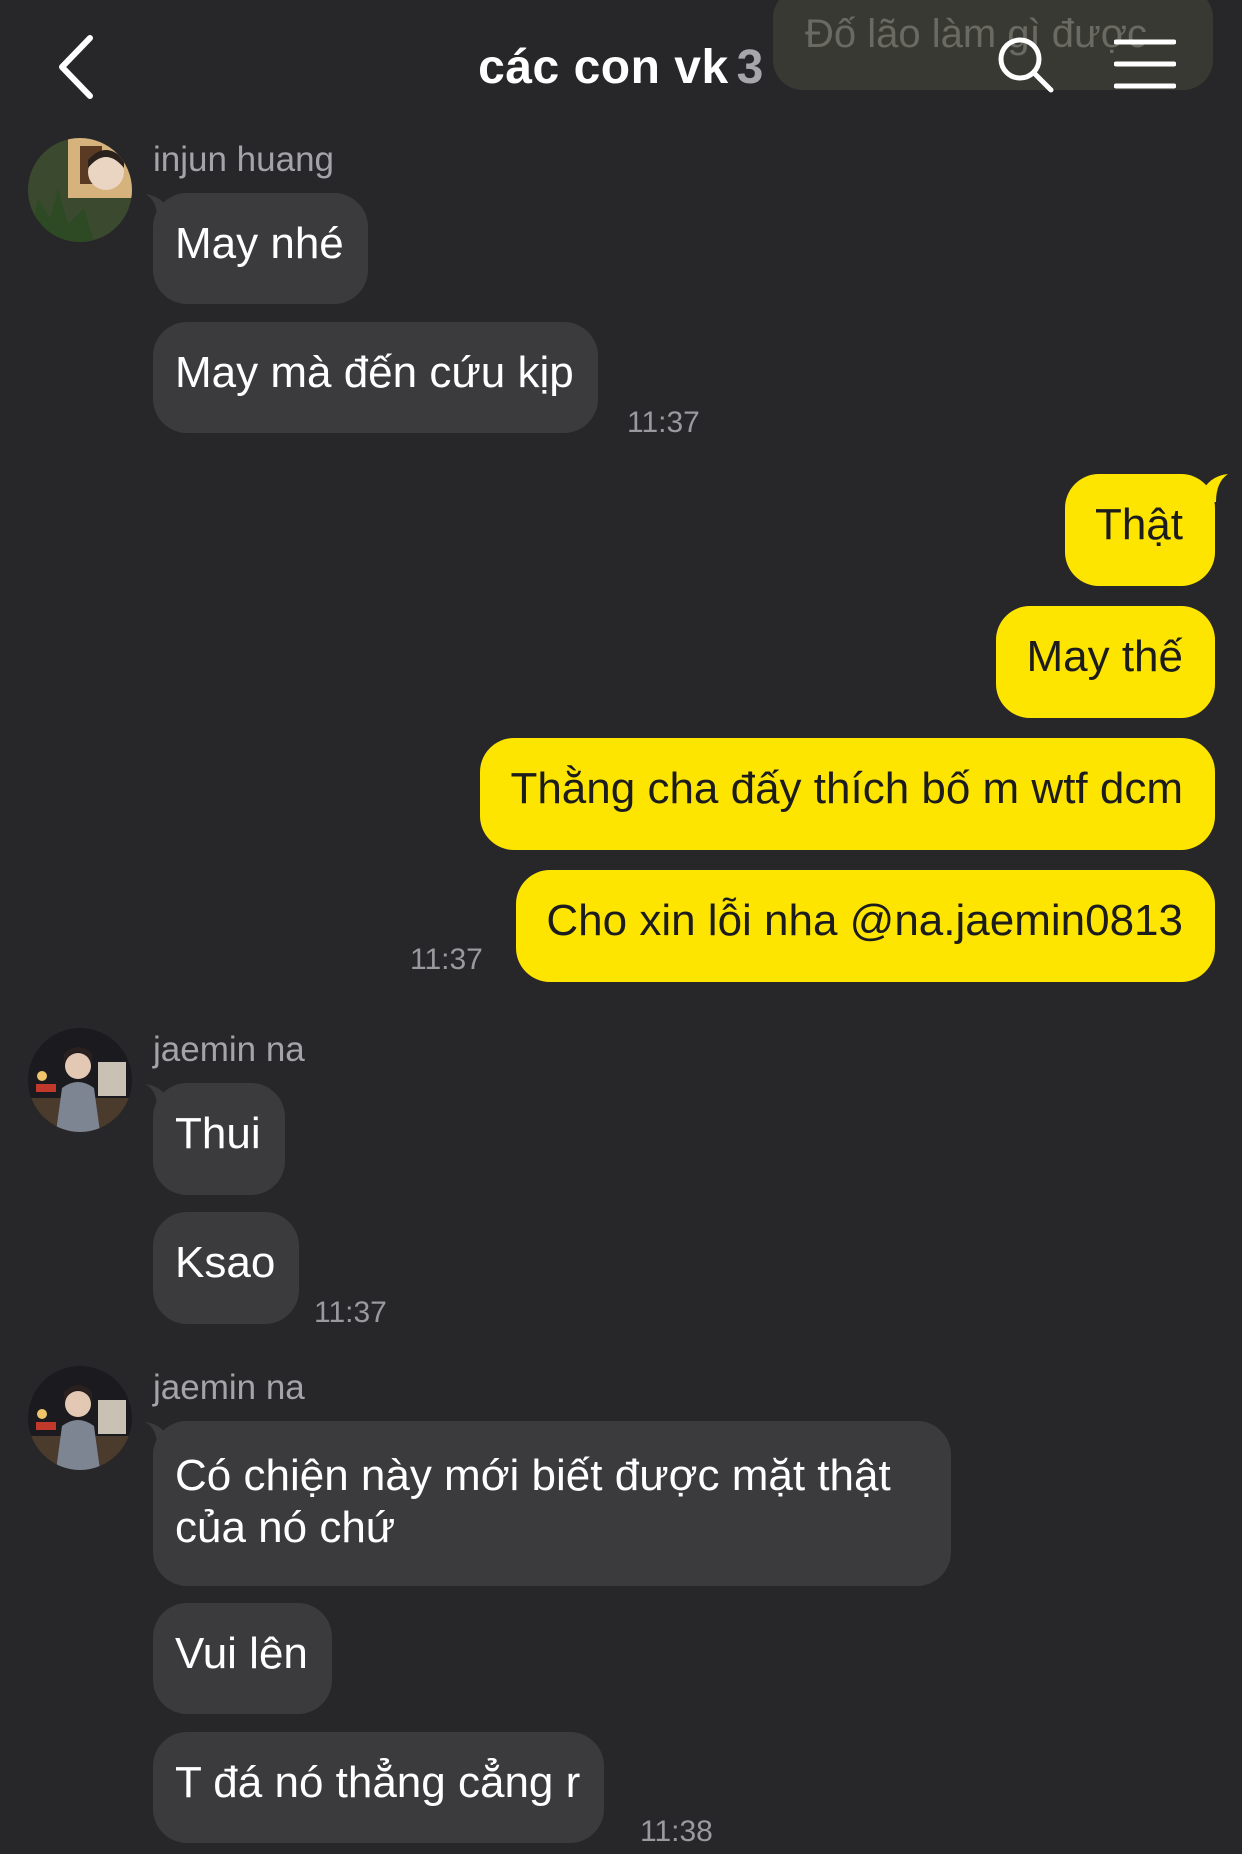 Image resolution: width=1242 pixels, height=1854 pixels. Describe the element at coordinates (847, 794) in the screenshot. I see `my-message-bubble: Thằng cha đấy thích bố m wtf dcm` at that location.